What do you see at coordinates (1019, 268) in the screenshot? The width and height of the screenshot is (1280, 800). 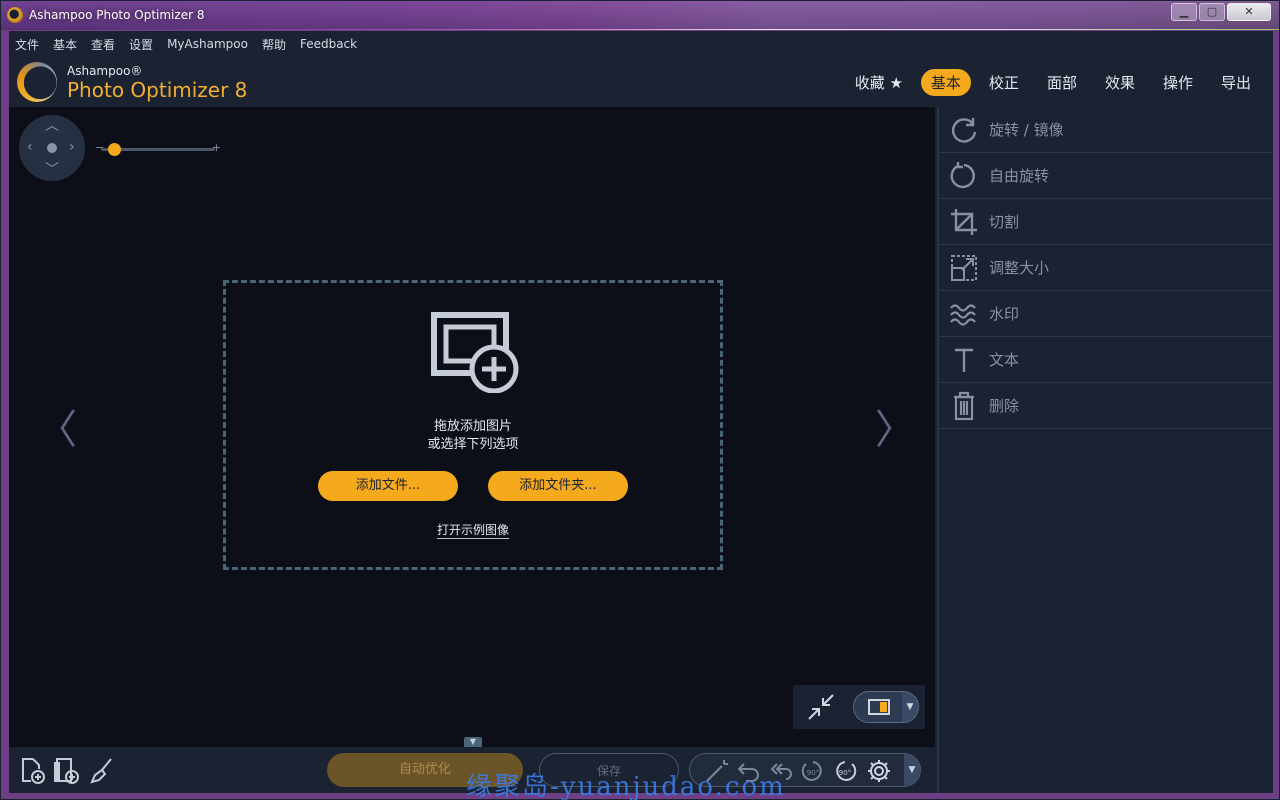 I see `tool-label: 调整大小` at bounding box center [1019, 268].